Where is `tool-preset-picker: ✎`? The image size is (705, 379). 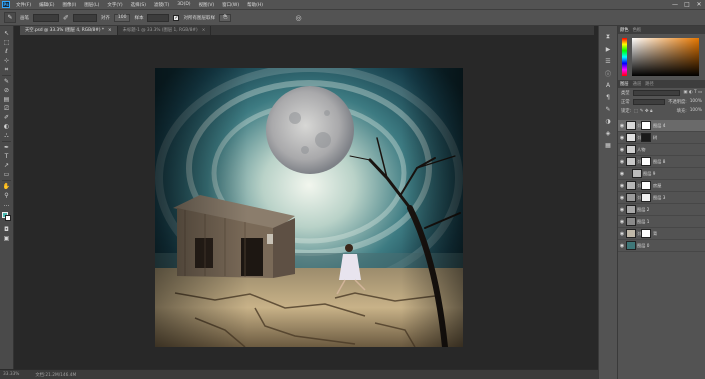
tool-preset-picker: ✎ is located at coordinates (10, 17).